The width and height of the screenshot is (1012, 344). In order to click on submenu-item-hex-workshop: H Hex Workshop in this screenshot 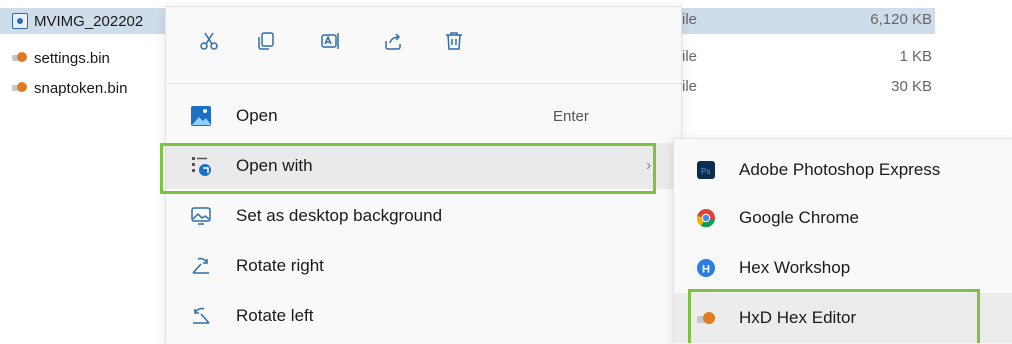, I will do `click(843, 268)`.